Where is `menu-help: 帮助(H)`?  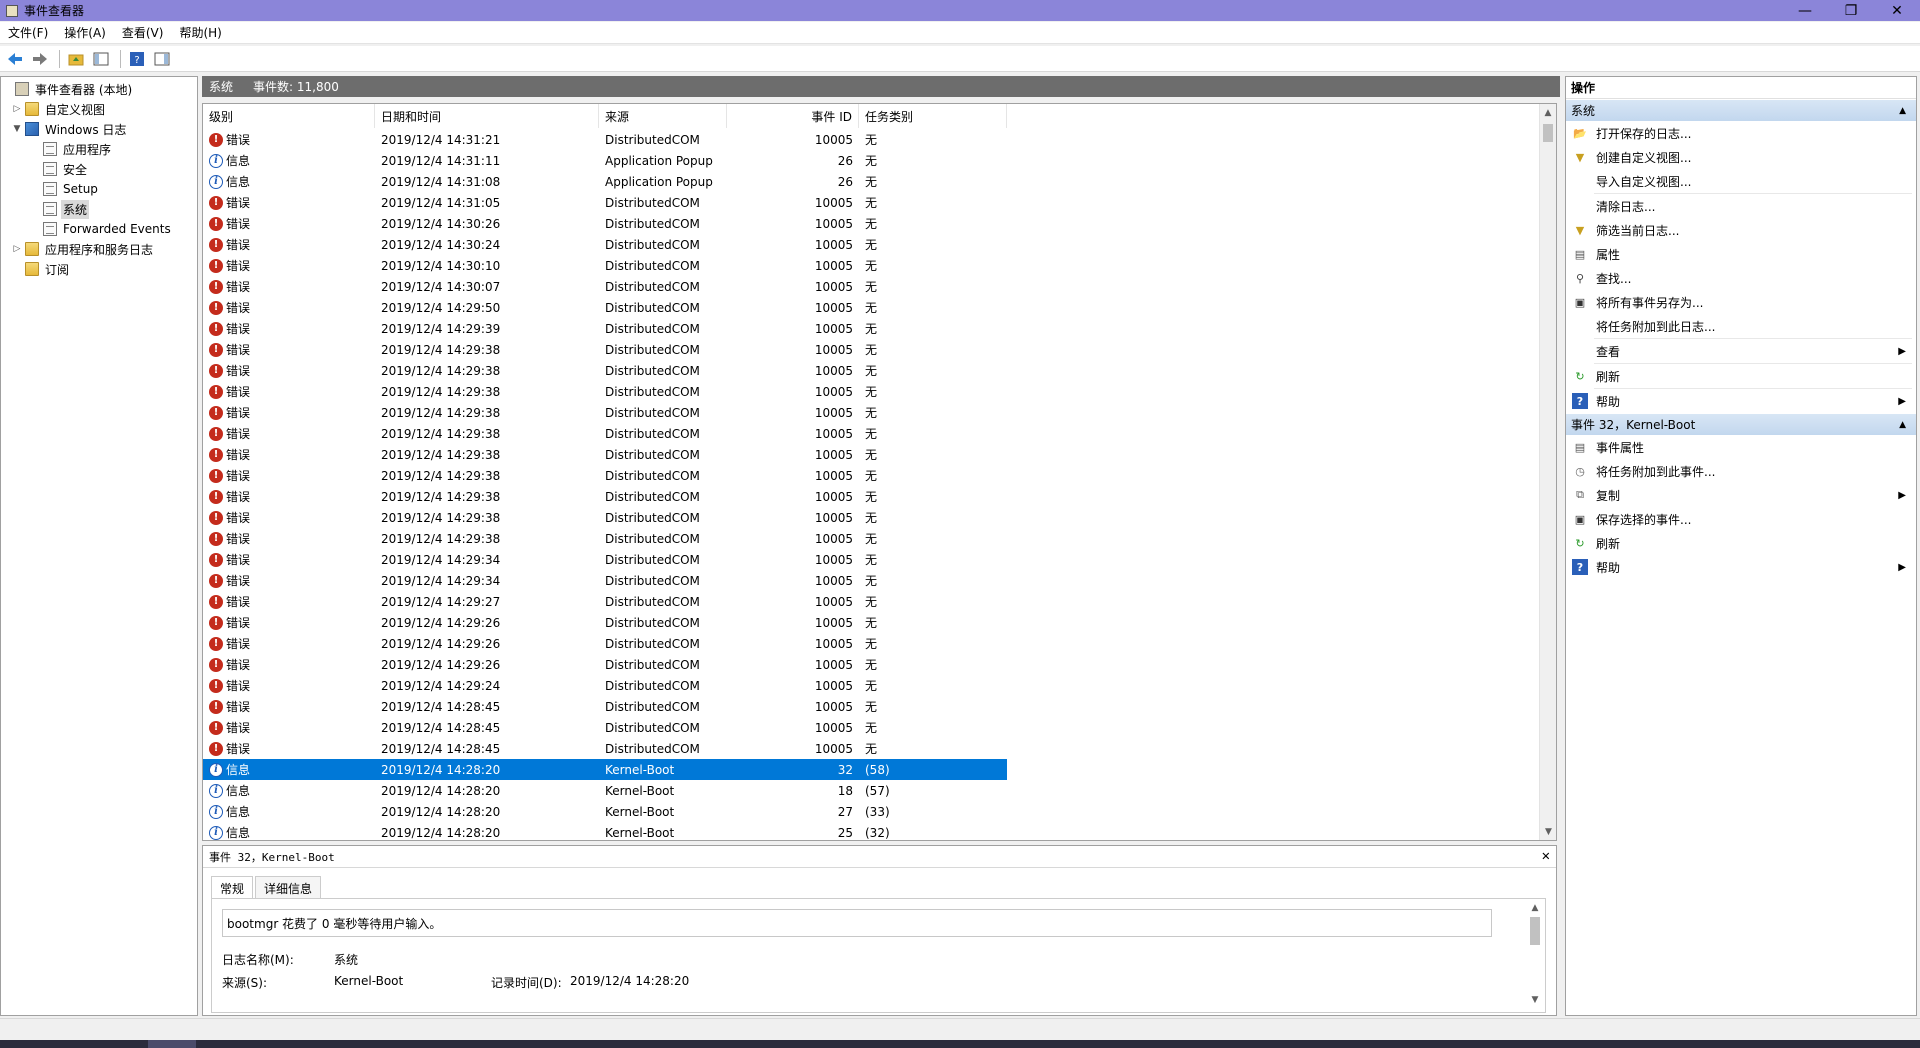 menu-help: 帮助(H) is located at coordinates (200, 32).